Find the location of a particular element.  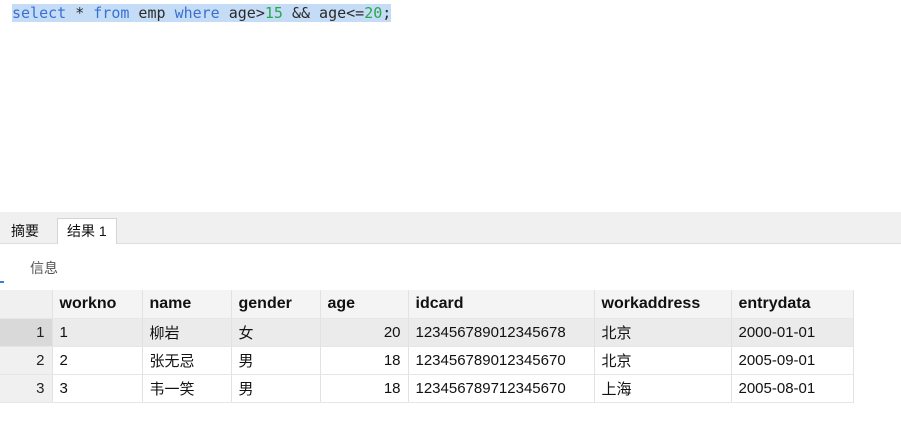

row-number: 1 is located at coordinates (26, 332).